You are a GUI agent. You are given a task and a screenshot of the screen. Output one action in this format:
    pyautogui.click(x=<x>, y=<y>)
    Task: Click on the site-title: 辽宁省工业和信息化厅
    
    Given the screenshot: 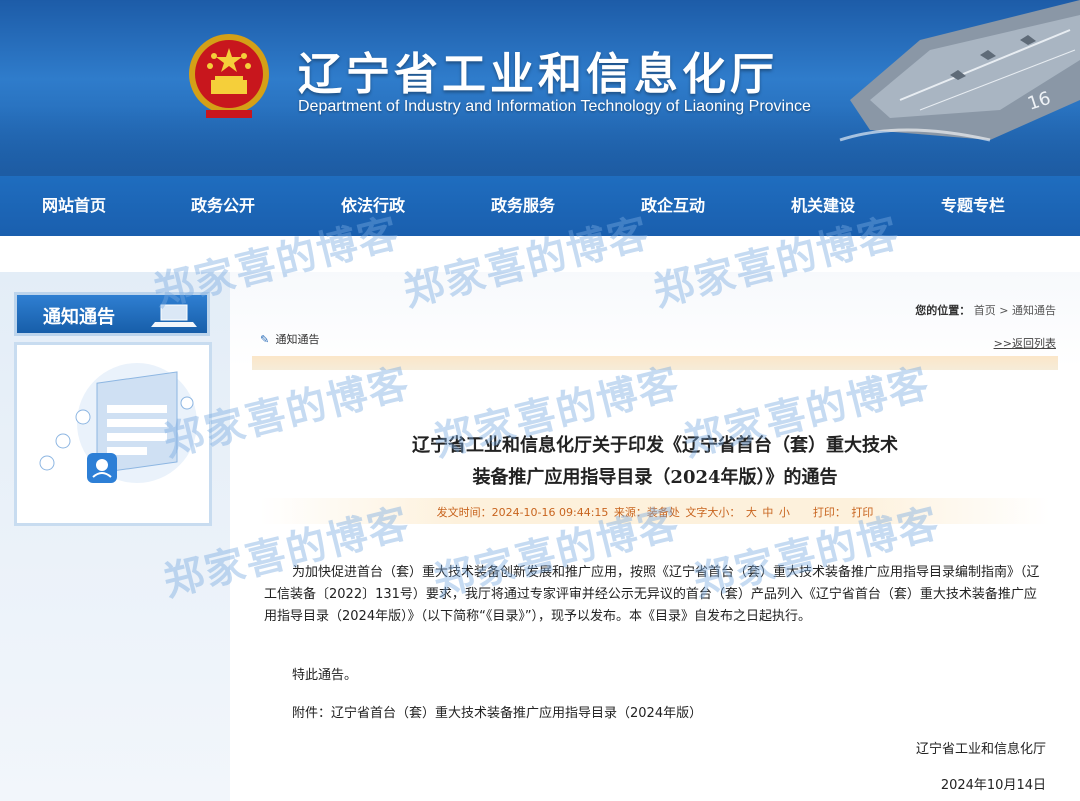 What is the action you would take?
    pyautogui.click(x=538, y=74)
    